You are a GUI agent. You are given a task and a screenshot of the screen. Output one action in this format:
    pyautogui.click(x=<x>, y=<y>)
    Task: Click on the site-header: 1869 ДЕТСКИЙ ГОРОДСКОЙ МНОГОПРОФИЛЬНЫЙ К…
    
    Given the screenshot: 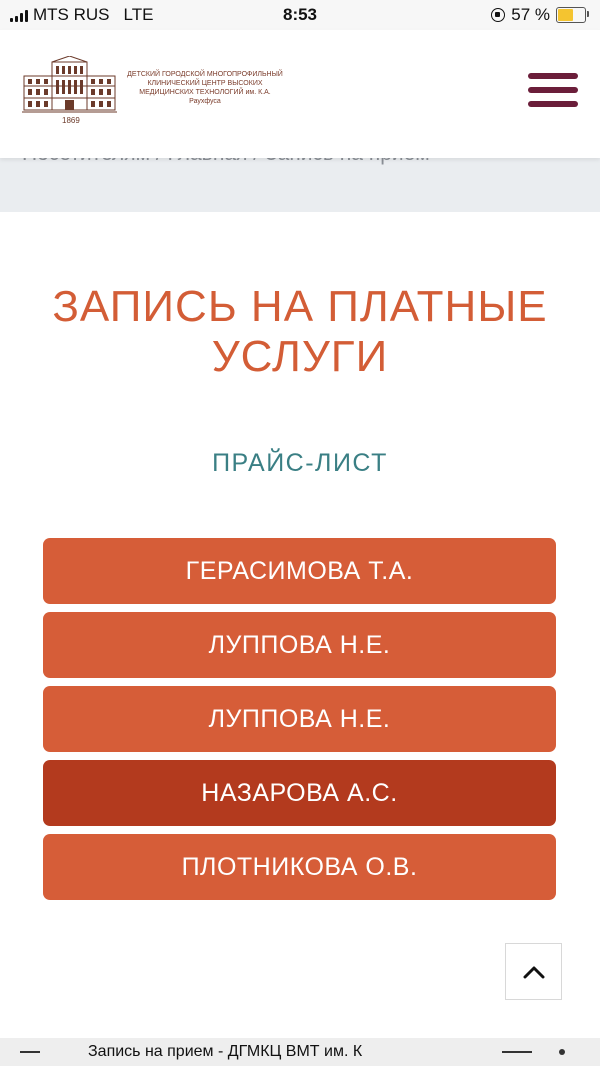 What is the action you would take?
    pyautogui.click(x=300, y=94)
    